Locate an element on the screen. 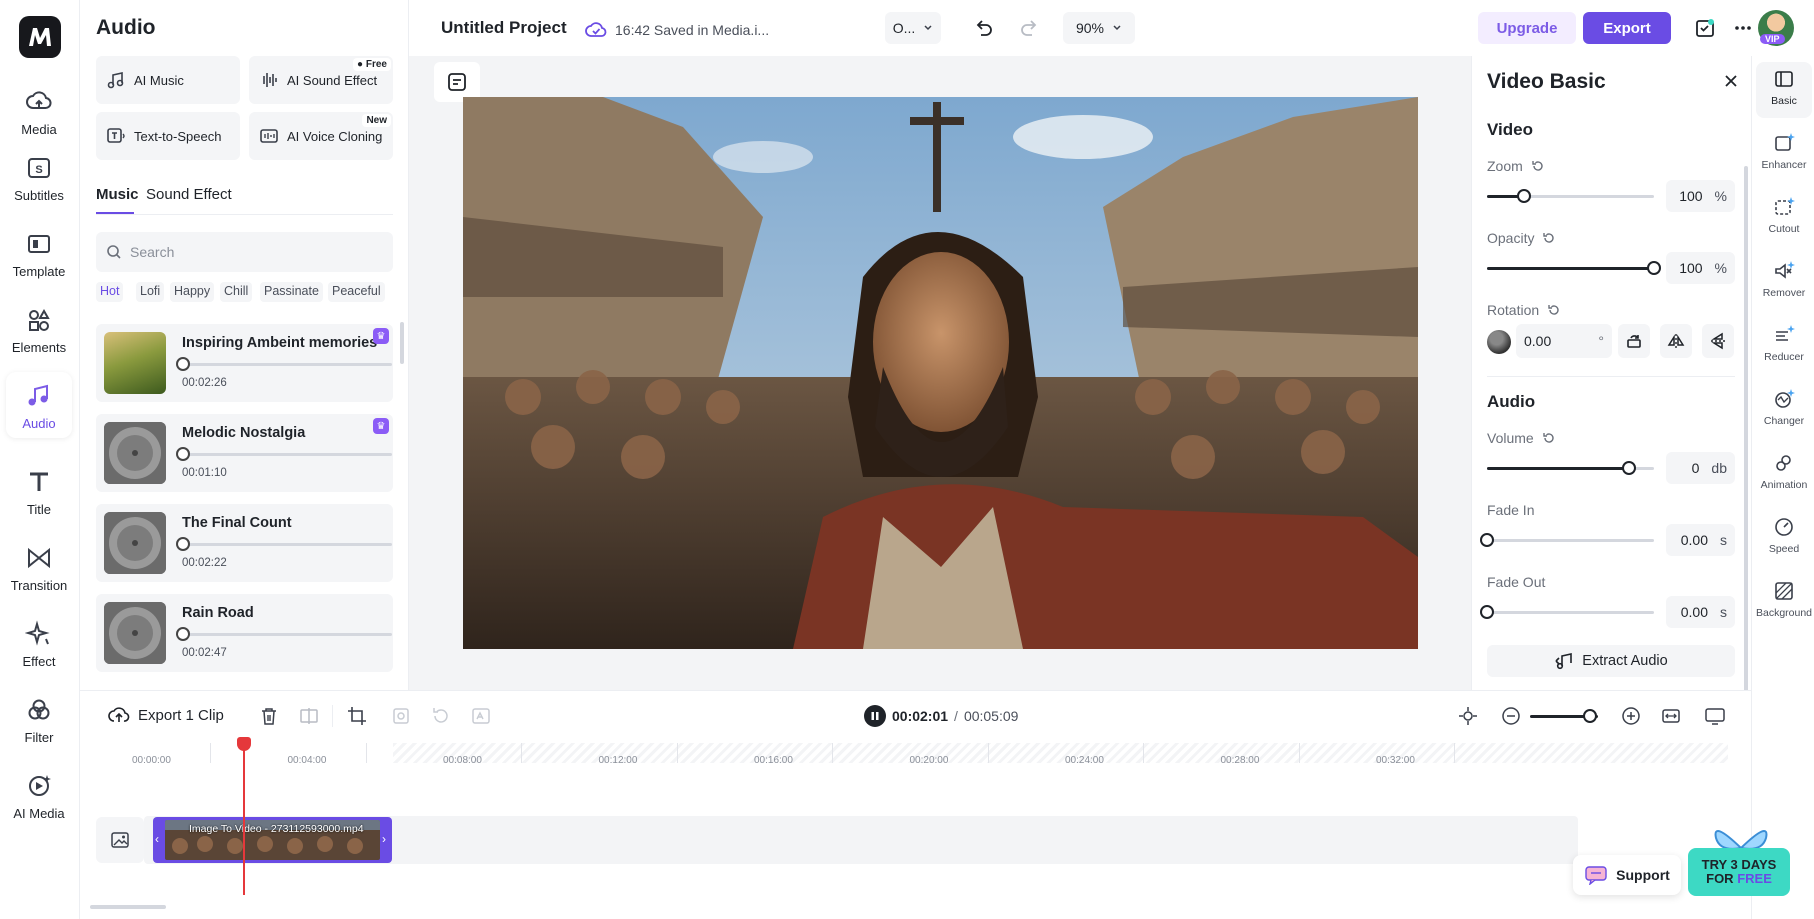  chip-chill: Chill is located at coordinates (236, 292).